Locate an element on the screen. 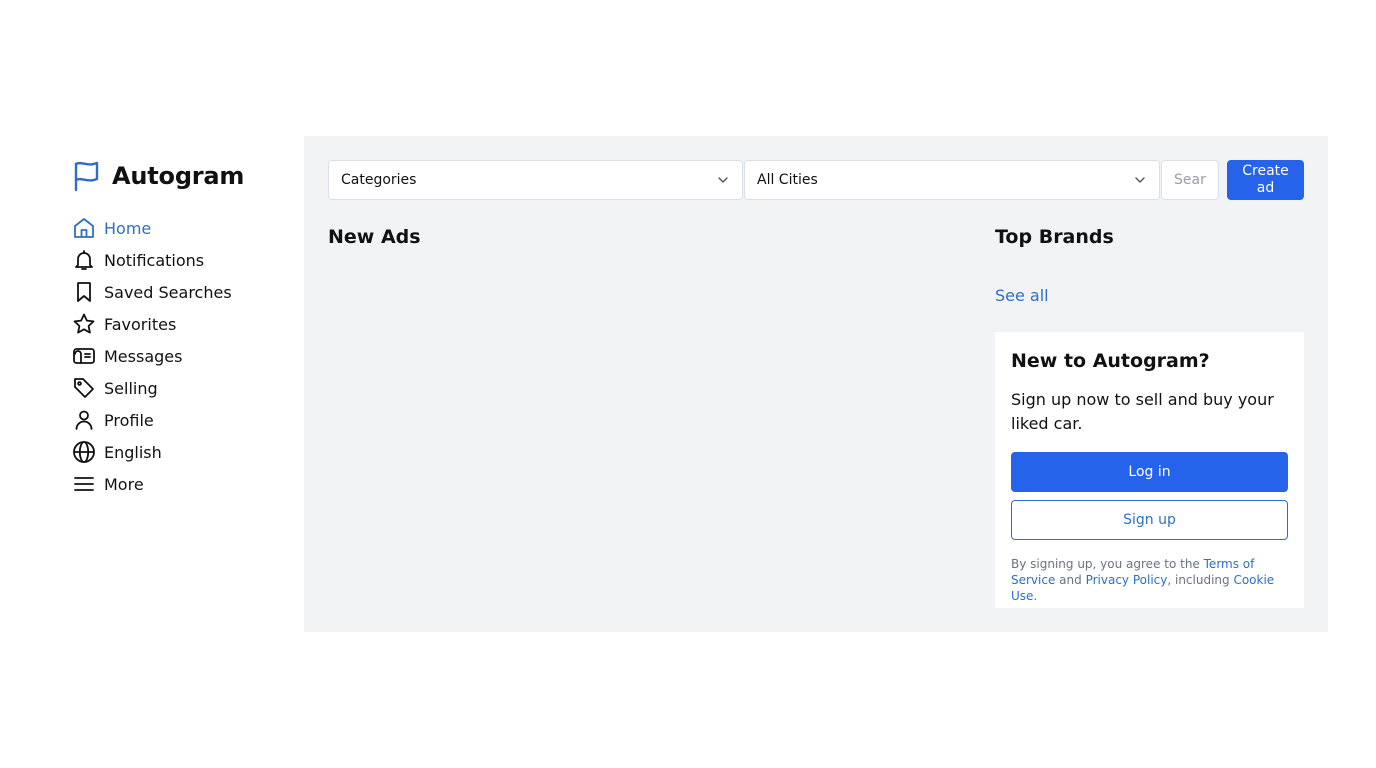  brand: Autogram is located at coordinates (182, 176).